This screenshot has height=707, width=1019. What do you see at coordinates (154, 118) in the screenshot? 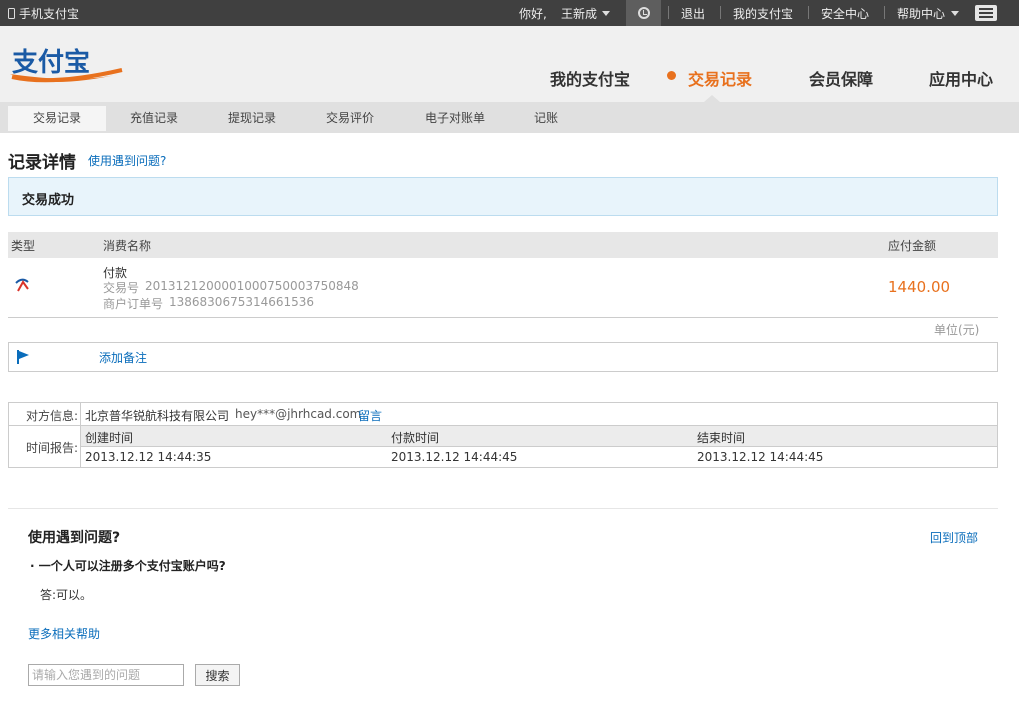
I see `tab-recharge-records: 充值记录` at bounding box center [154, 118].